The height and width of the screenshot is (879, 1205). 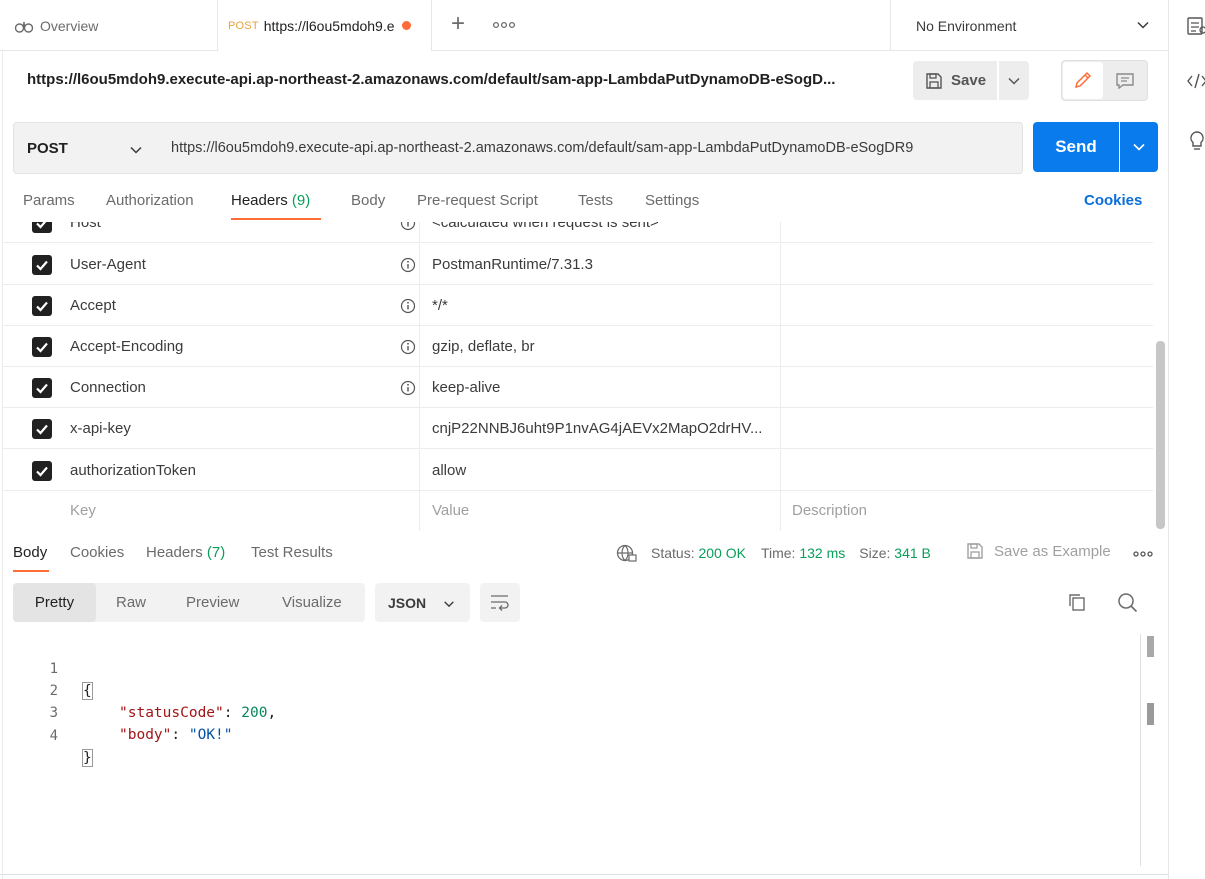 I want to click on editor-scroll-marker, so click(x=1150, y=714).